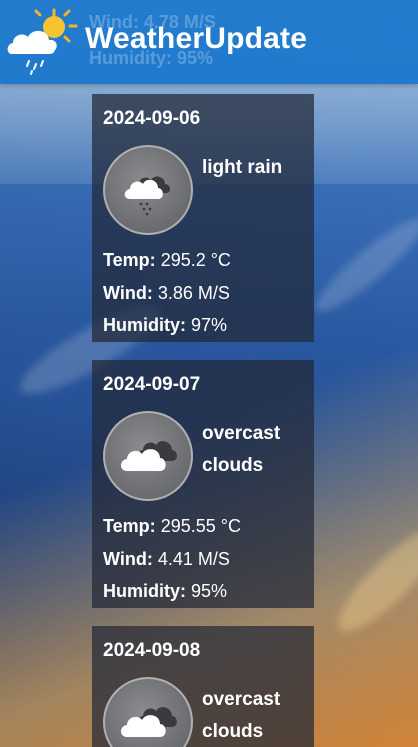 Image resolution: width=418 pixels, height=747 pixels. What do you see at coordinates (152, 118) in the screenshot?
I see `forecast-date: 2024-09-06` at bounding box center [152, 118].